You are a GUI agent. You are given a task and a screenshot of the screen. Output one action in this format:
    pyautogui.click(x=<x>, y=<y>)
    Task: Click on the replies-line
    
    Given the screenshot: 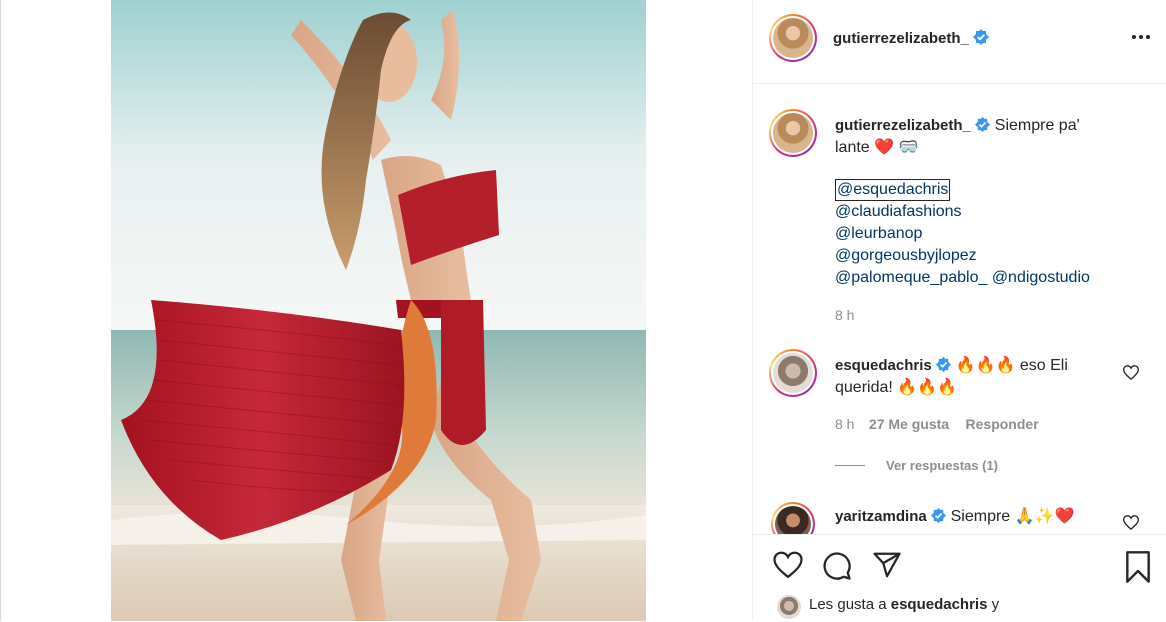 What is the action you would take?
    pyautogui.click(x=850, y=465)
    